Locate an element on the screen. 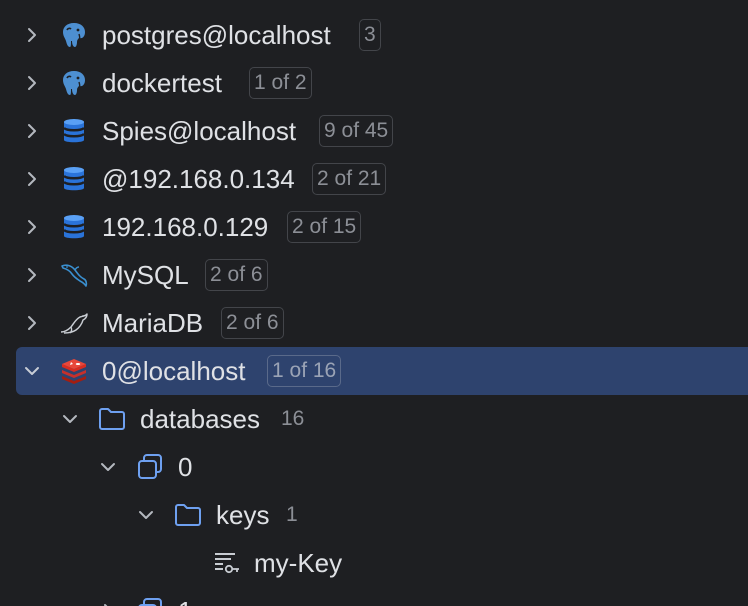  database-label: 1 is located at coordinates (185, 596).